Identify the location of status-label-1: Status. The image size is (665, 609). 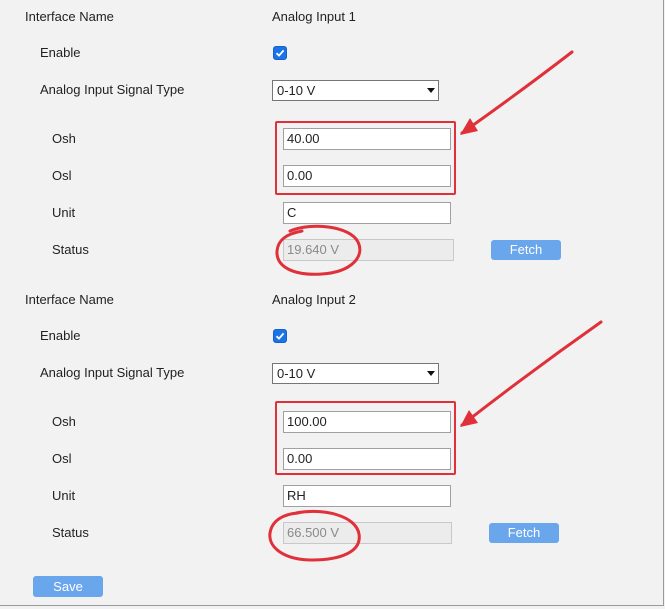
(70, 249).